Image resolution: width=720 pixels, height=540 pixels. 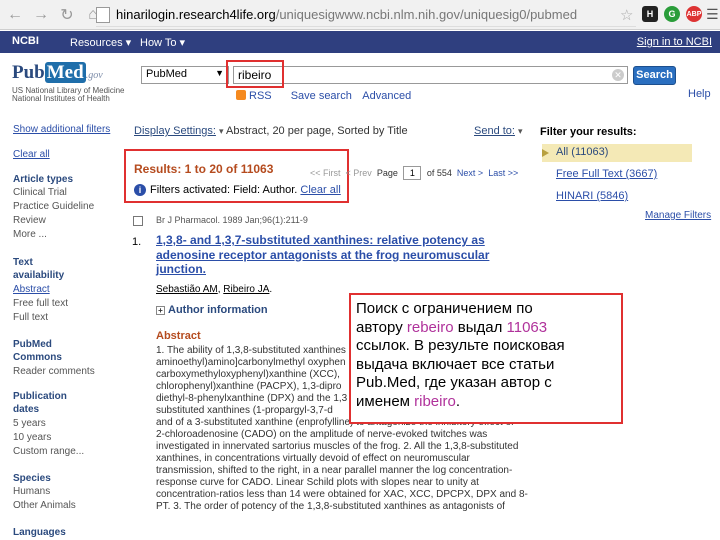 What do you see at coordinates (386, 96) in the screenshot?
I see `advanced-link: Advanced` at bounding box center [386, 96].